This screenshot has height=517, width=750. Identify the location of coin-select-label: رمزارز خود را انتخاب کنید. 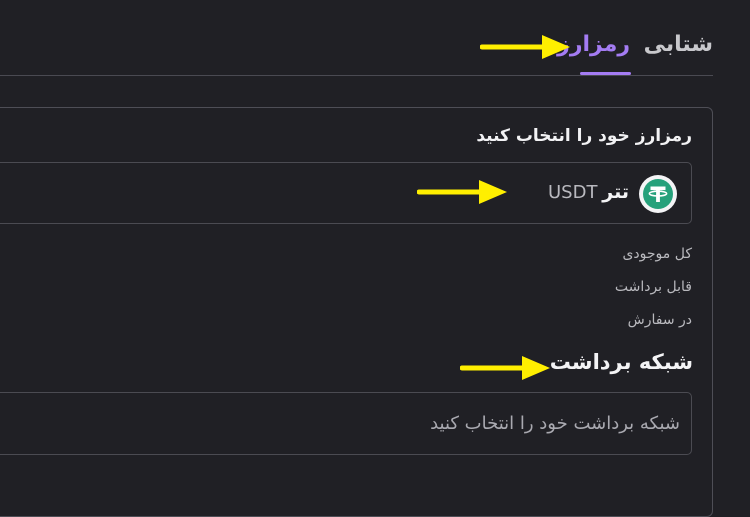
(584, 136).